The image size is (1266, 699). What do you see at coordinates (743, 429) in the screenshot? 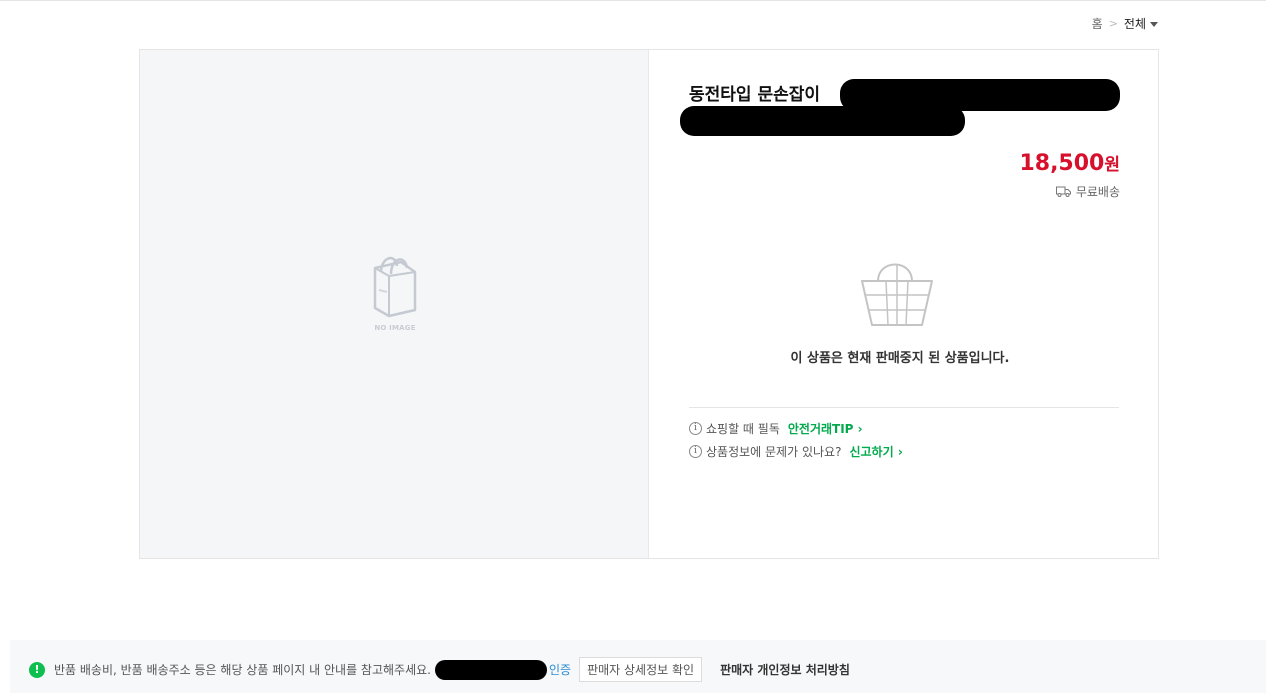
I see `tip-text: 쇼핑할 때 필독` at bounding box center [743, 429].